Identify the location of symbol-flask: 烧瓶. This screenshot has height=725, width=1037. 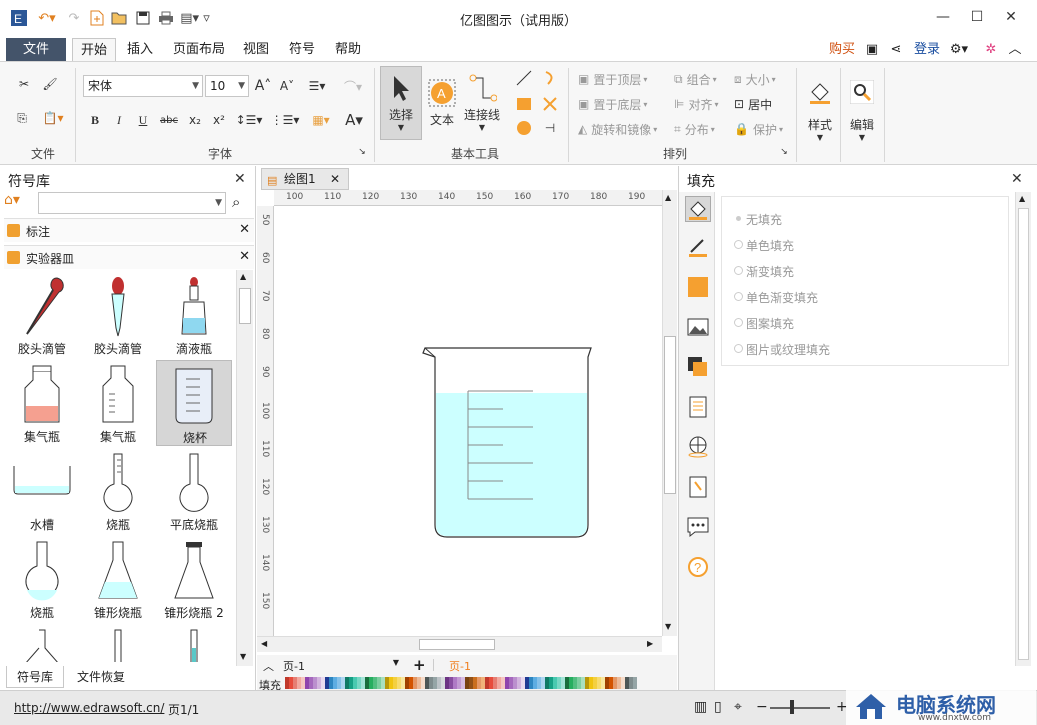
(118, 491).